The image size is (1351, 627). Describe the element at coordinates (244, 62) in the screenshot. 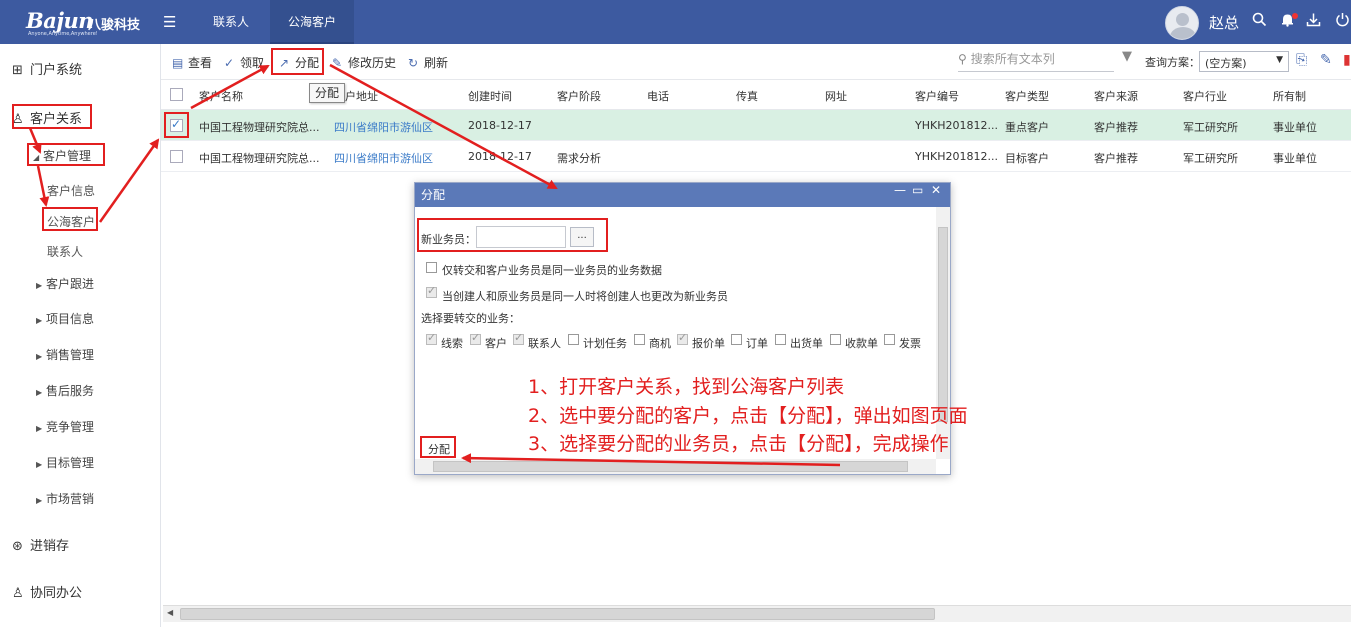

I see `claim-button: ✓ 领取` at that location.